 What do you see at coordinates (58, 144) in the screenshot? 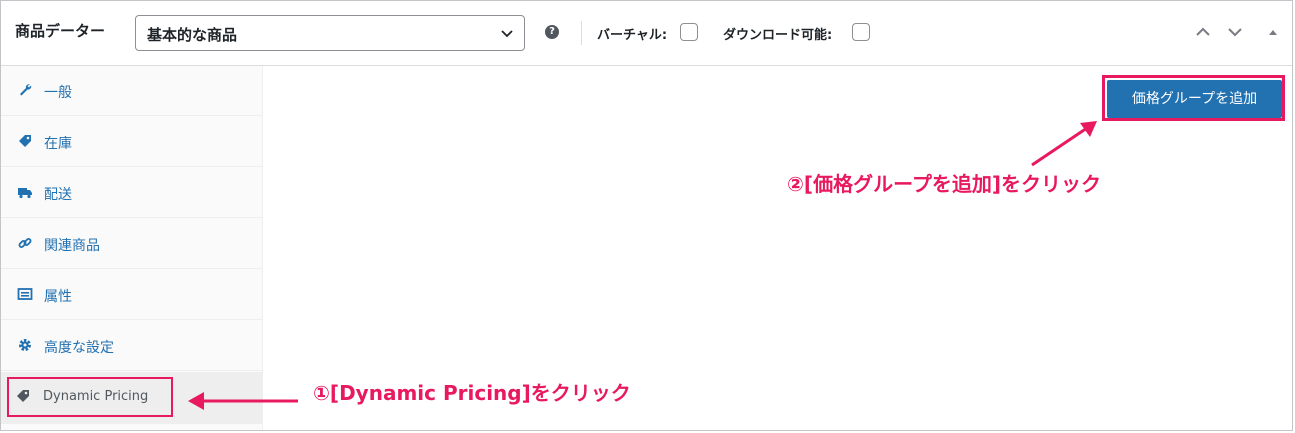
I see `tab-label: 在庫` at bounding box center [58, 144].